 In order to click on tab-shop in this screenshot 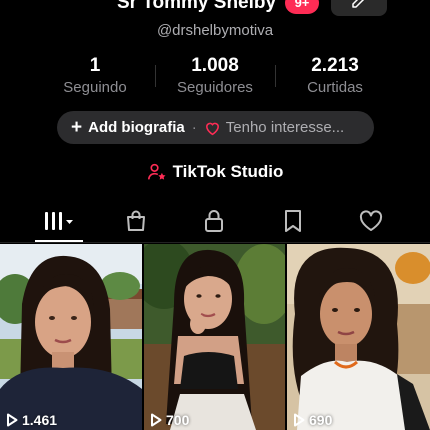, I will do `click(136, 221)`.